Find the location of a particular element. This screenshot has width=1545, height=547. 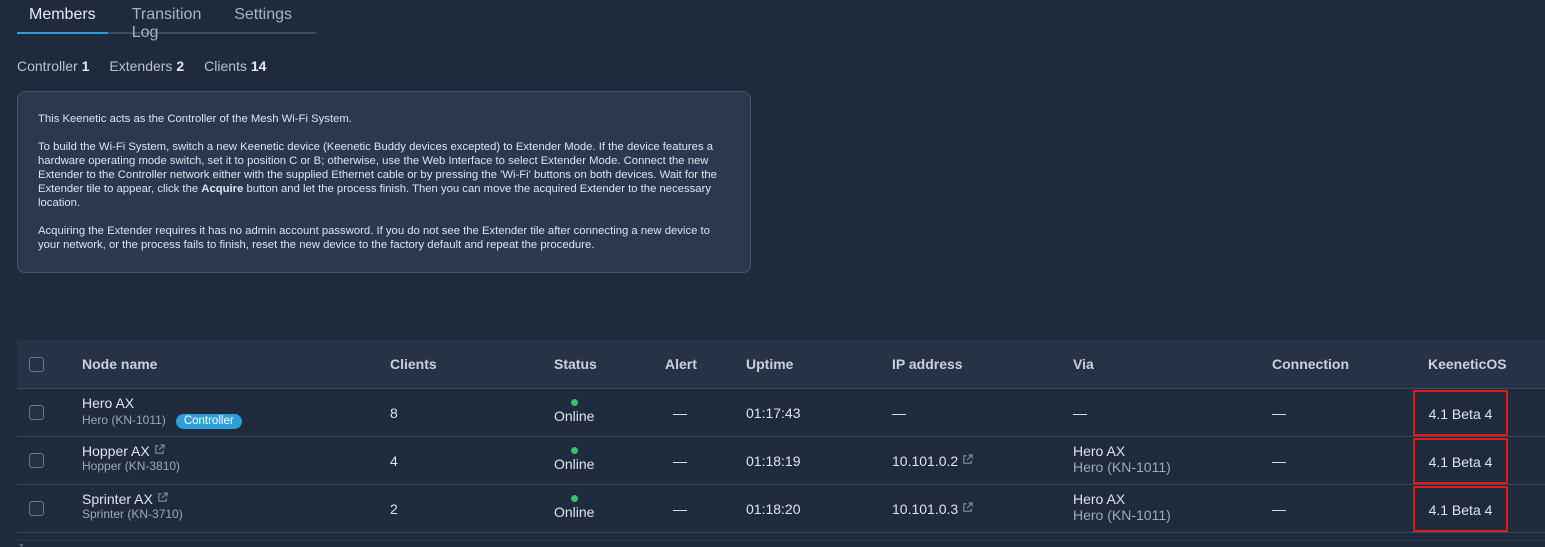

ip-cell: 10.101.0.3 is located at coordinates (932, 509).